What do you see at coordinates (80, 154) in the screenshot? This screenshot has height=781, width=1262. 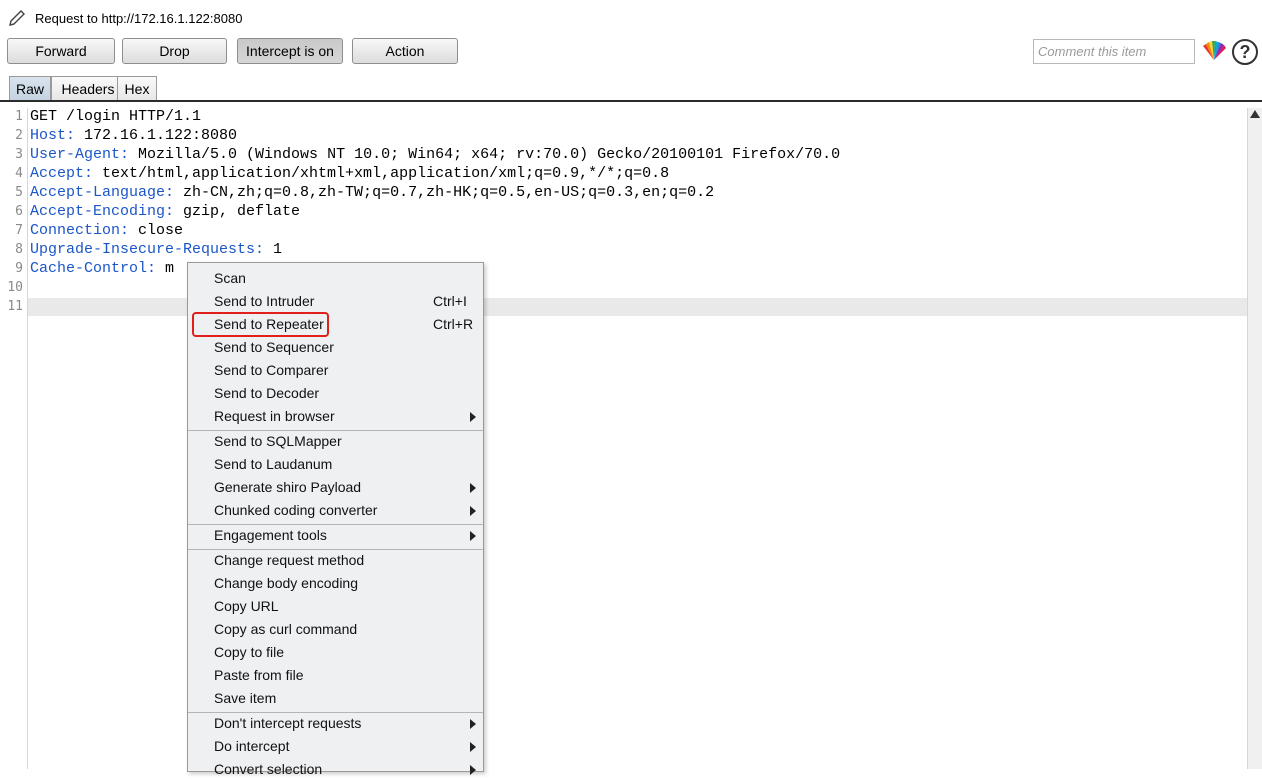 I see `header-name: User-Agent:` at bounding box center [80, 154].